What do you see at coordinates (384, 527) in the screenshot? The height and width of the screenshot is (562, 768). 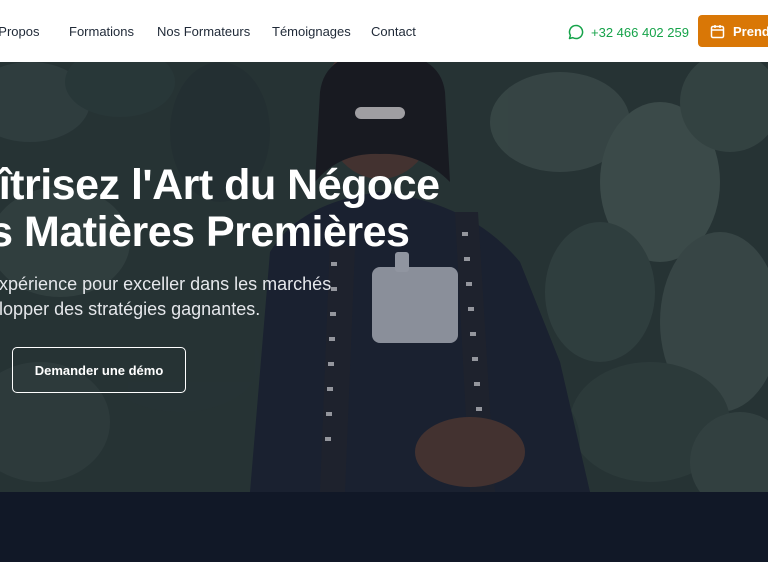 I see `dark-section` at bounding box center [384, 527].